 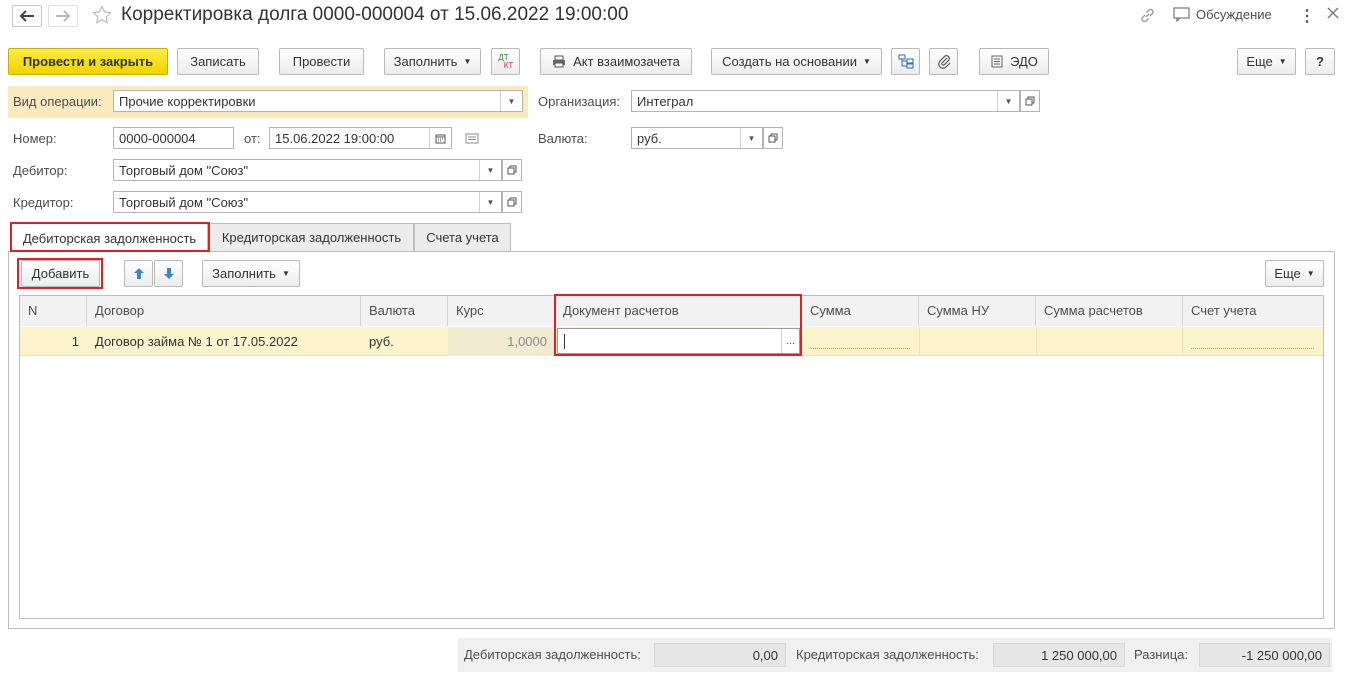 I want to click on paperclip-icon, so click(x=943, y=62).